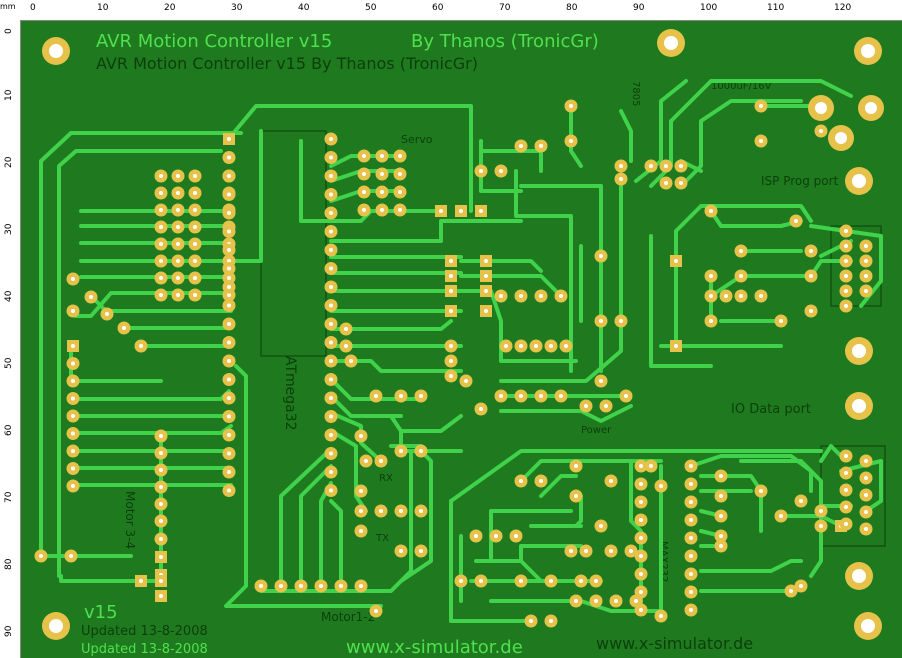  I want to click on ruler-v-tick: 40, so click(9, 296).